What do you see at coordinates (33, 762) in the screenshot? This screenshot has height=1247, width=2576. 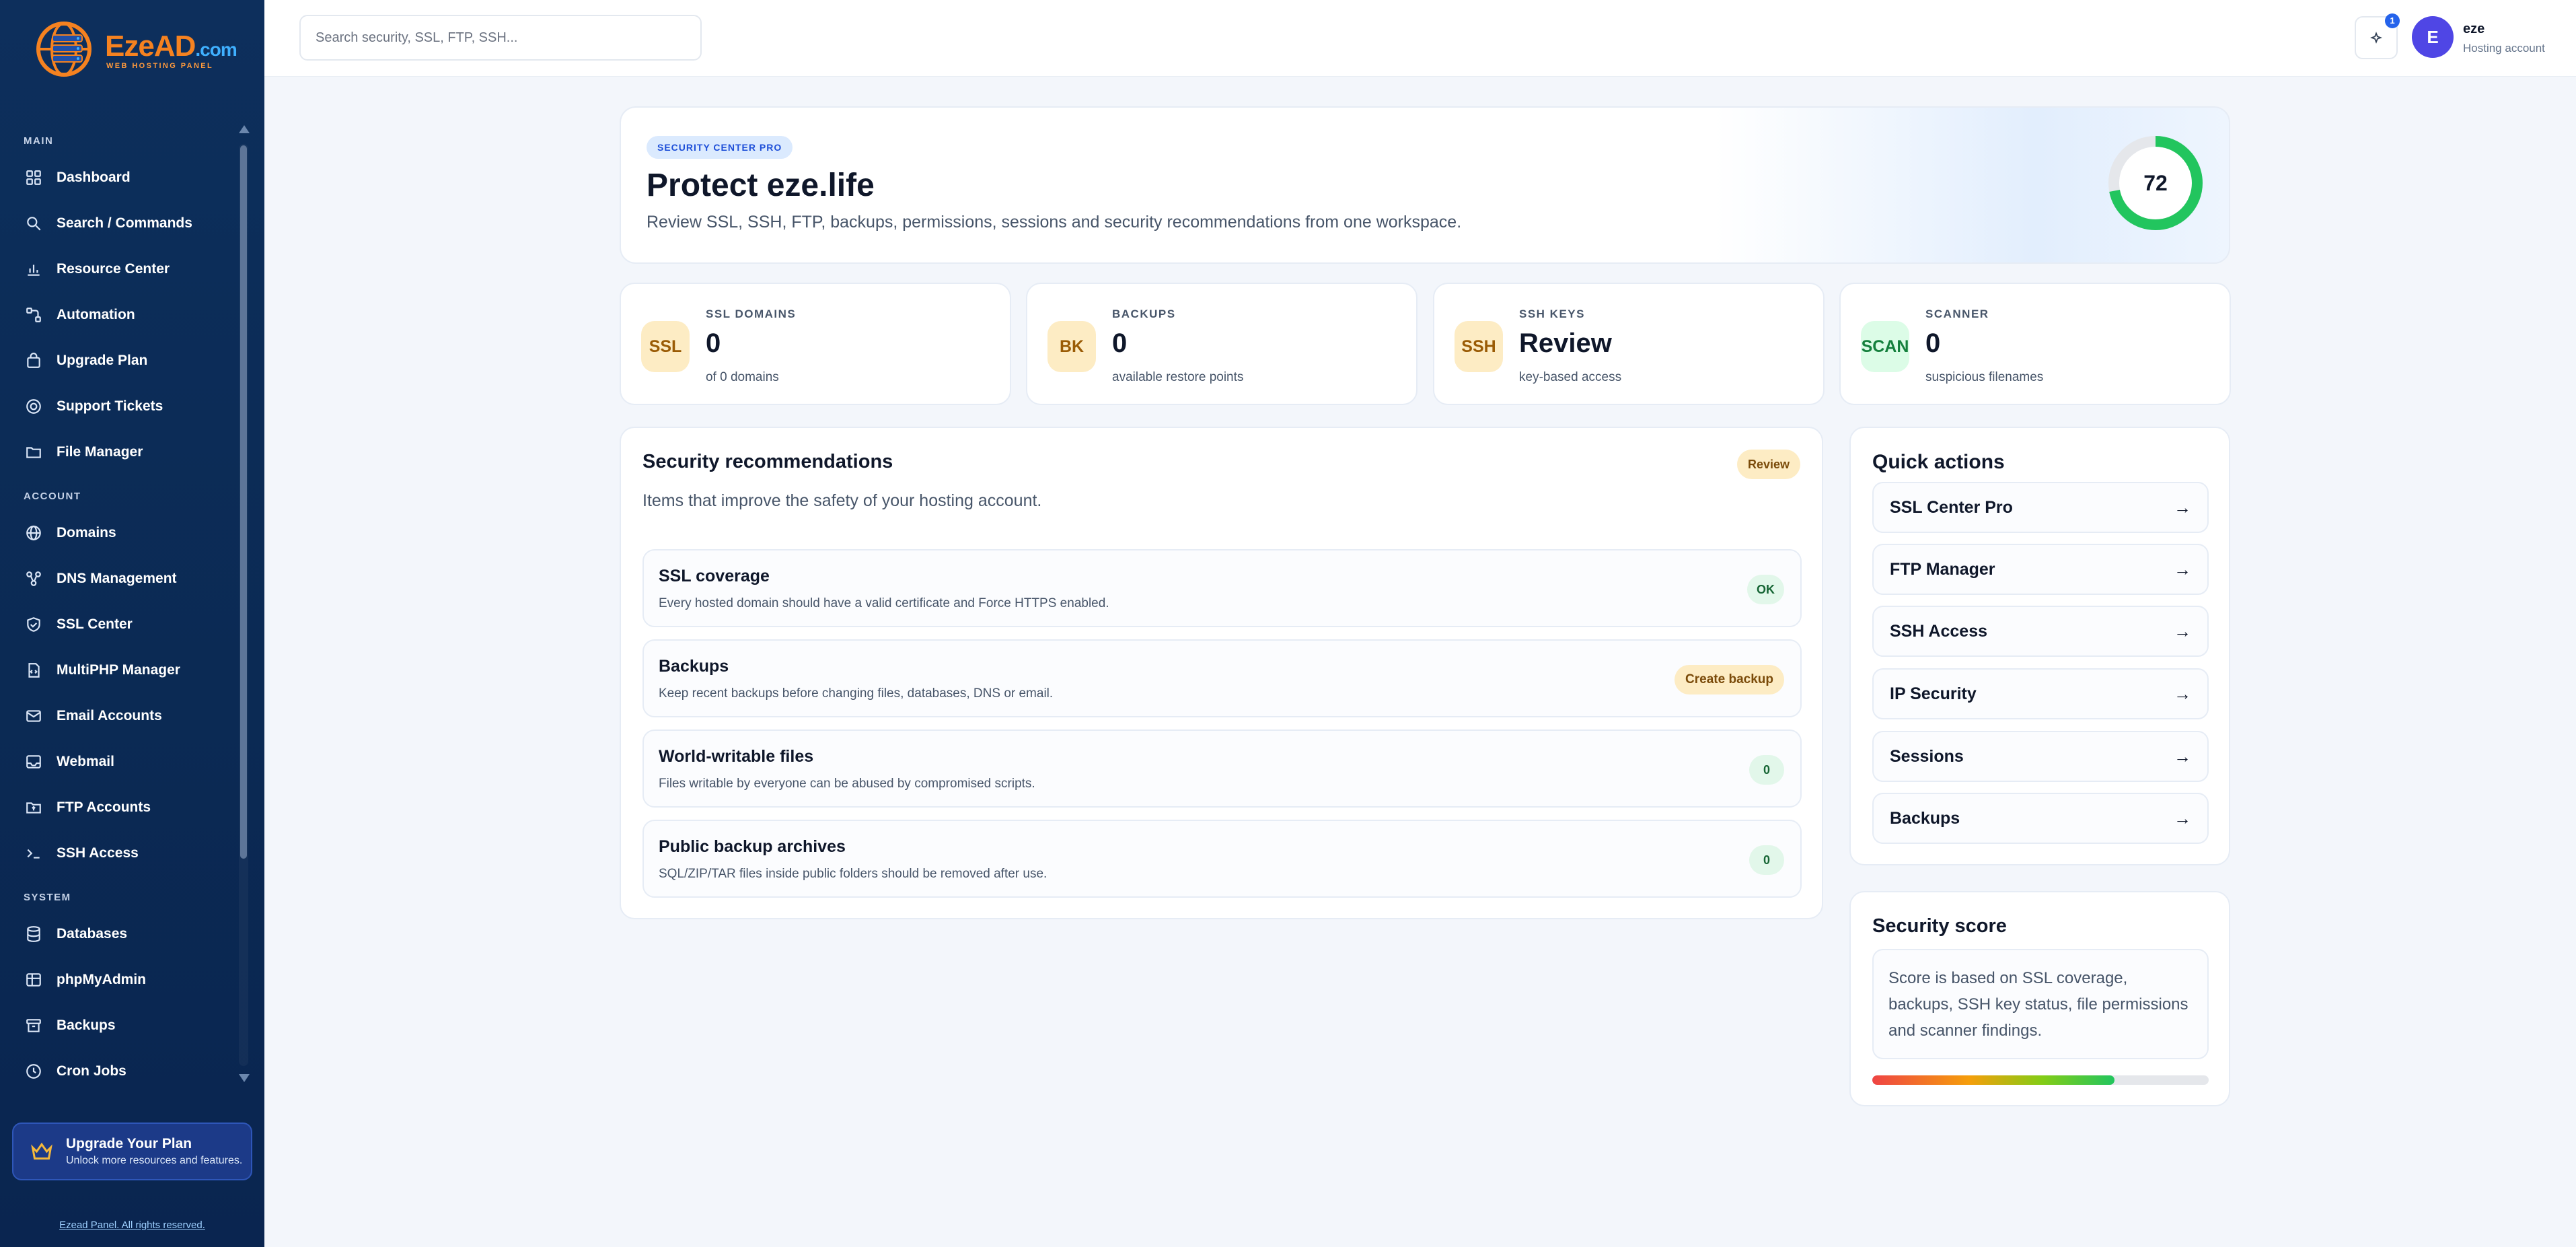 I see `inbox-icon` at bounding box center [33, 762].